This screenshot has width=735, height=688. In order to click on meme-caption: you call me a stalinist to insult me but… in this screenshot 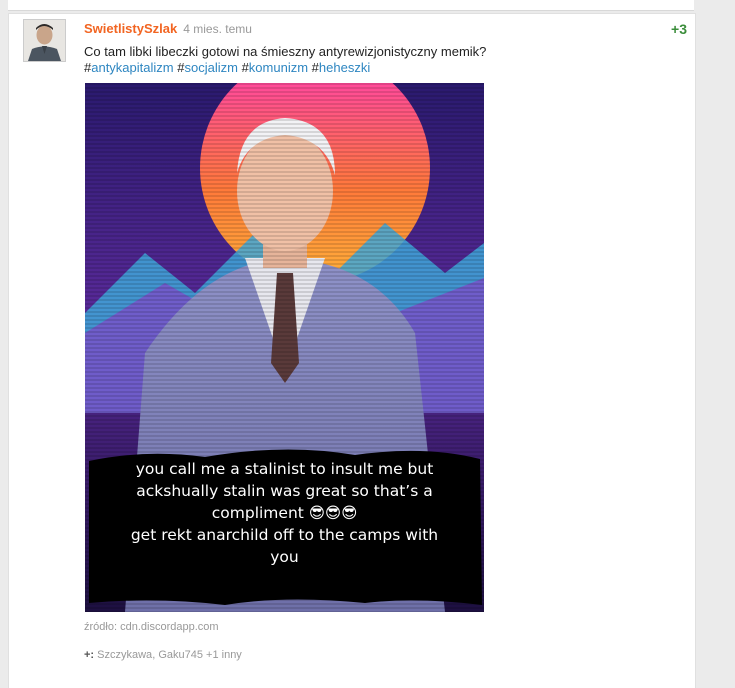, I will do `click(284, 513)`.